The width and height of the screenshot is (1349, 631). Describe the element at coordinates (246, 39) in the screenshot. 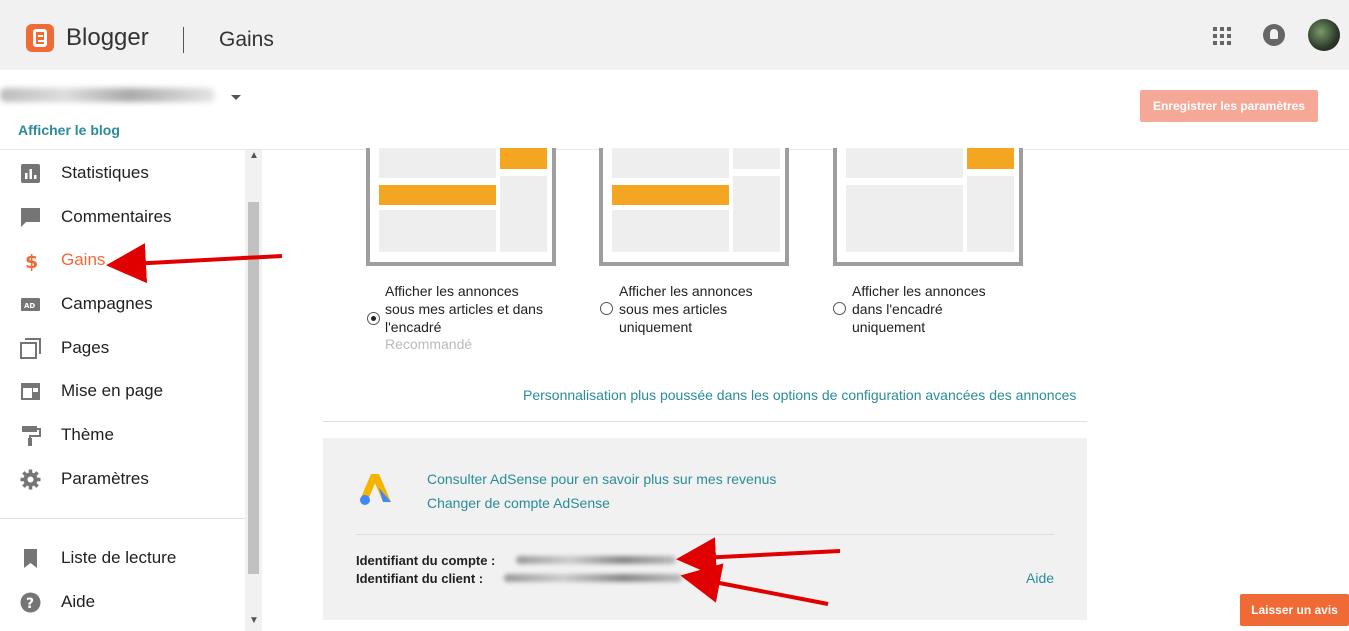

I see `page-title: Gains` at that location.